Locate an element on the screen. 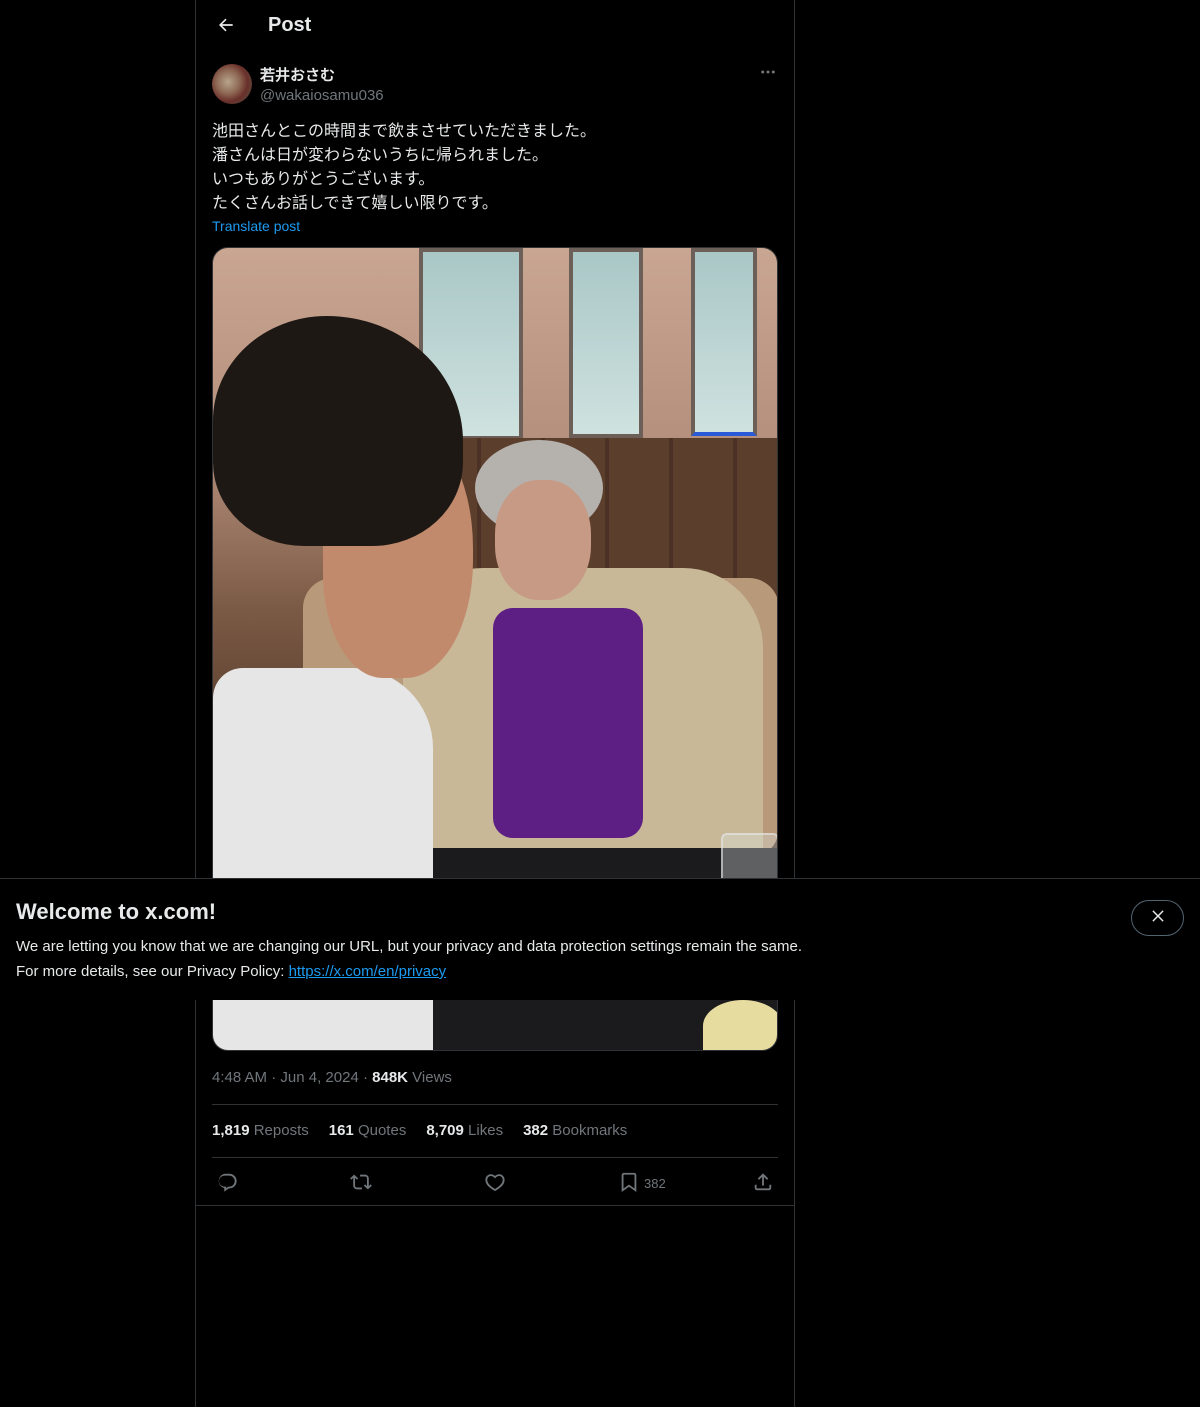 This screenshot has width=1200, height=1407. bookmark-button: 382 is located at coordinates (642, 1183).